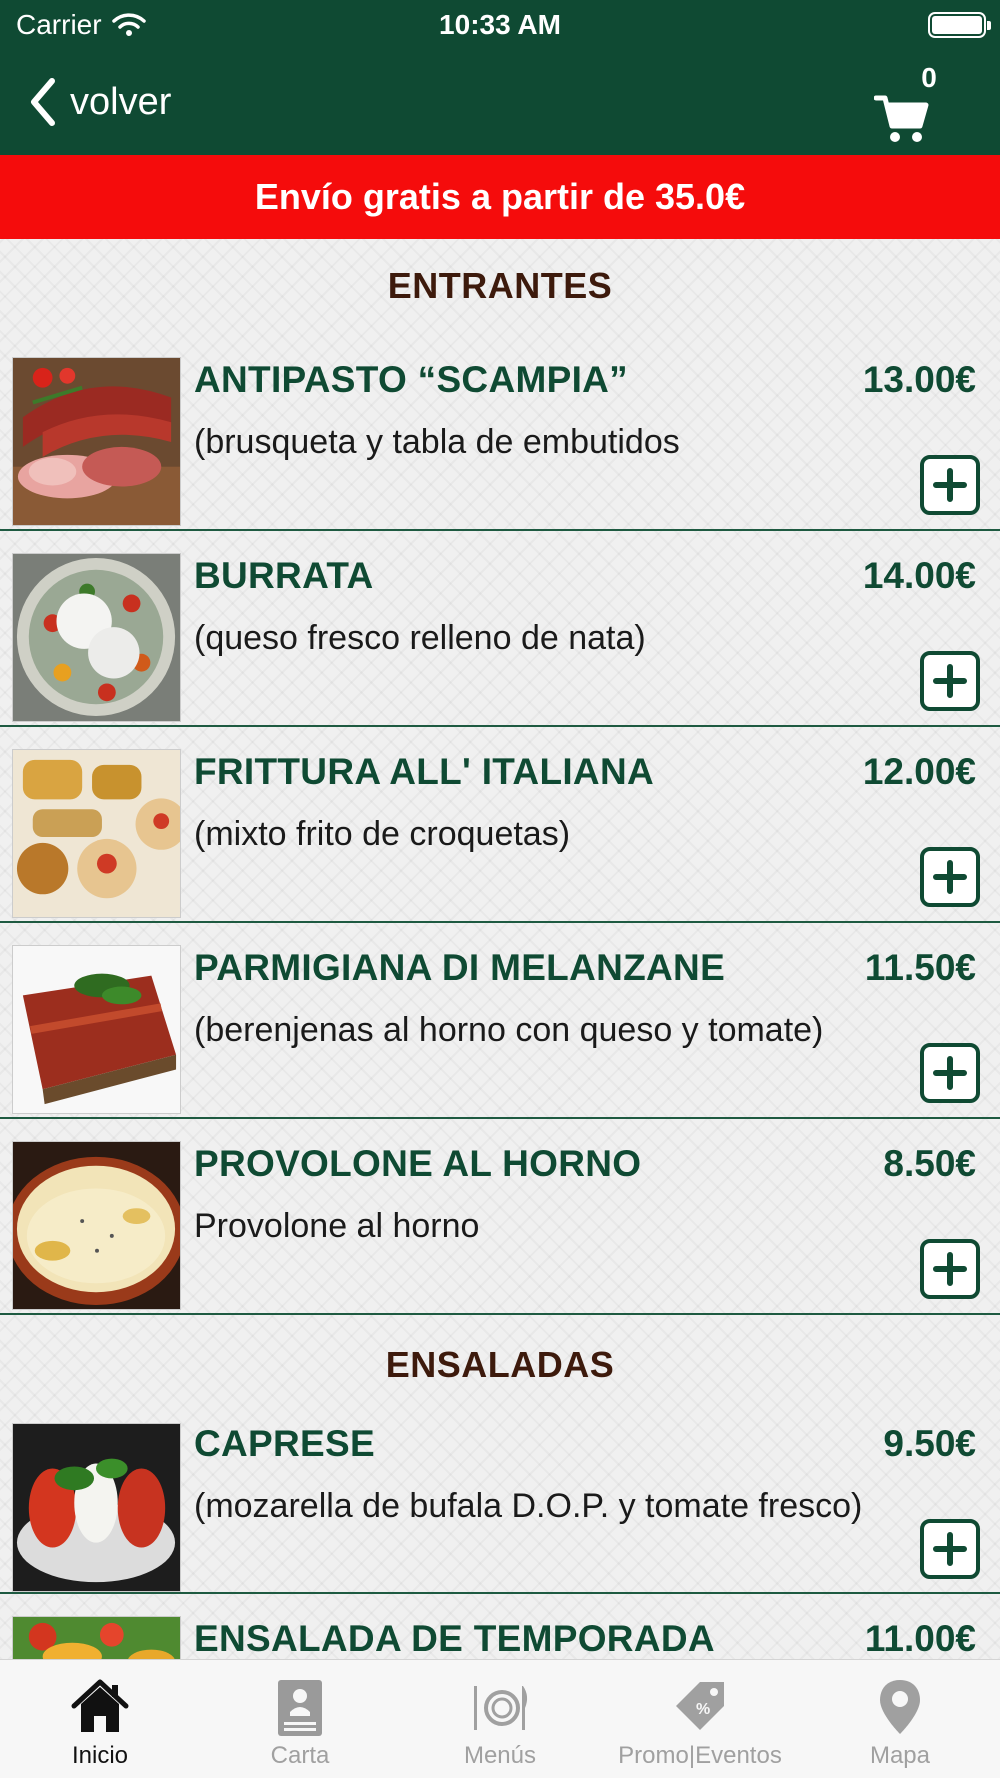 The height and width of the screenshot is (1778, 1000). I want to click on banner-text: Envío gratis a partir de 35.0€, so click(500, 196).